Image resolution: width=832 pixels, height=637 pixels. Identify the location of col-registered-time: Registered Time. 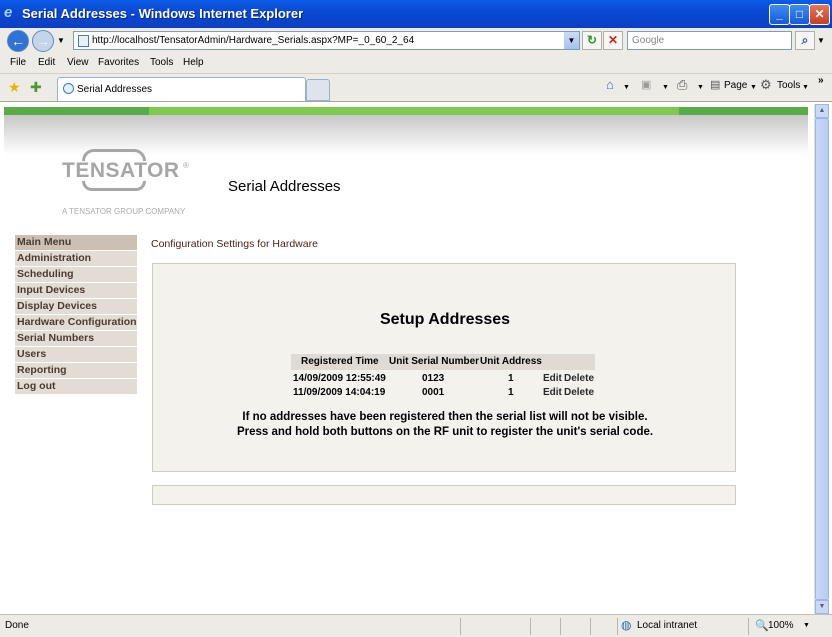
(340, 361).